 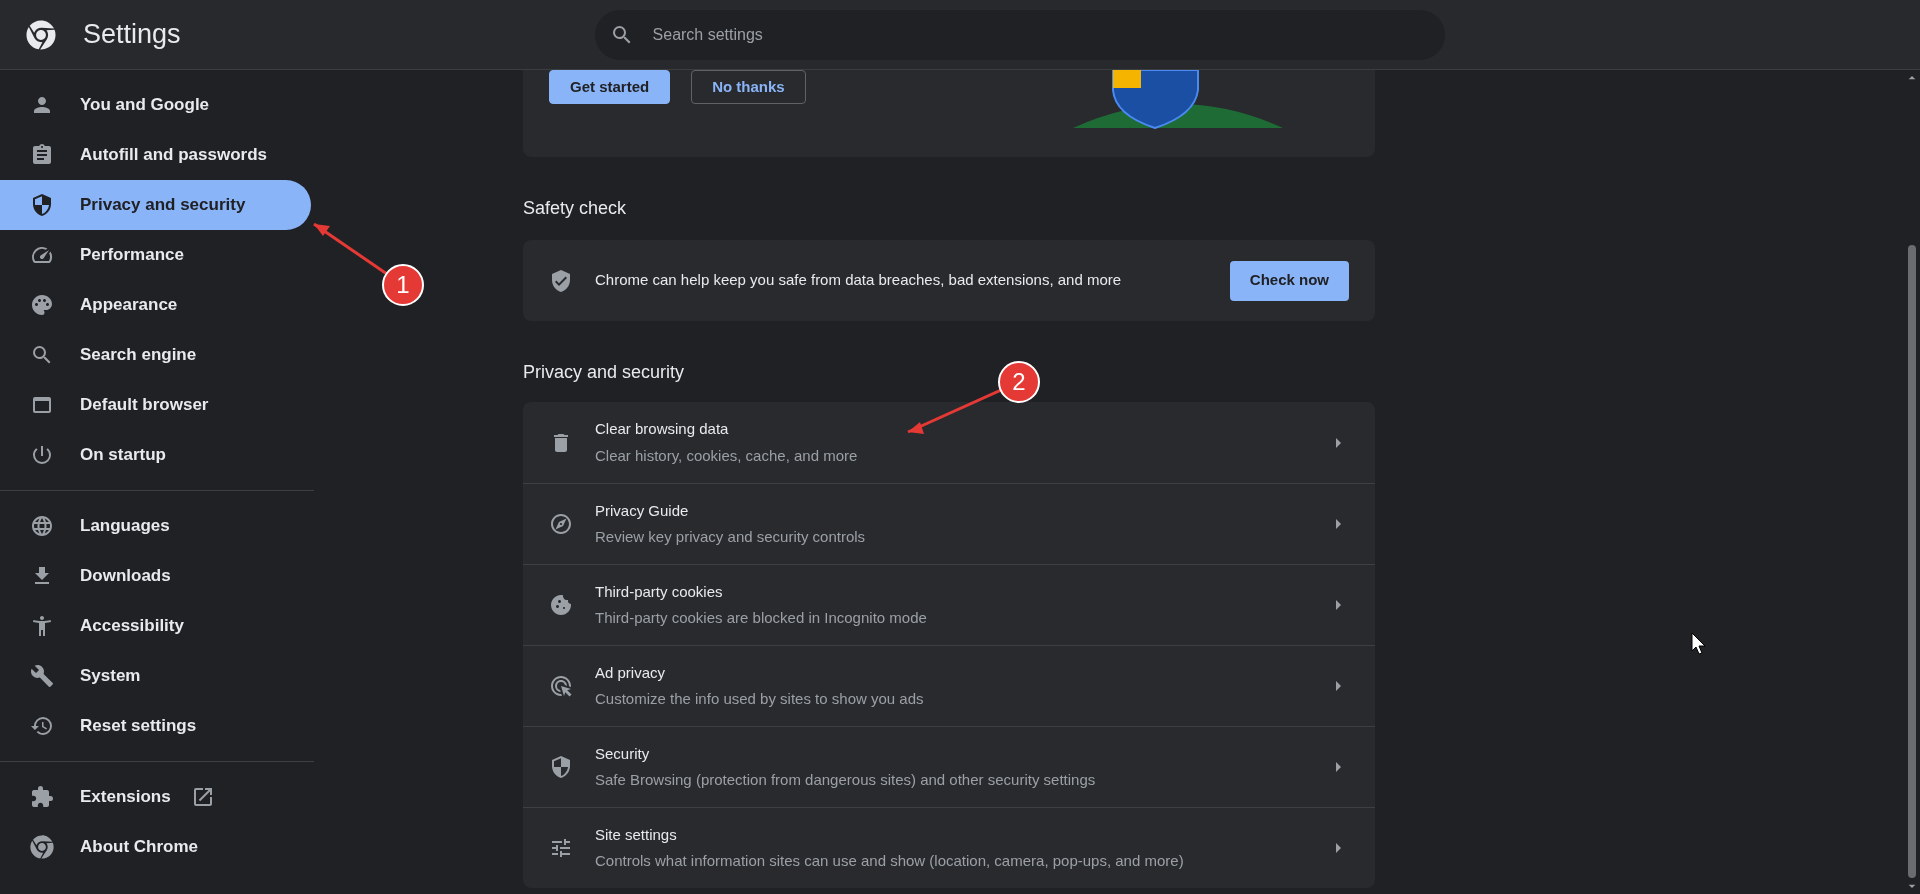 What do you see at coordinates (561, 280) in the screenshot?
I see `shield-check-icon` at bounding box center [561, 280].